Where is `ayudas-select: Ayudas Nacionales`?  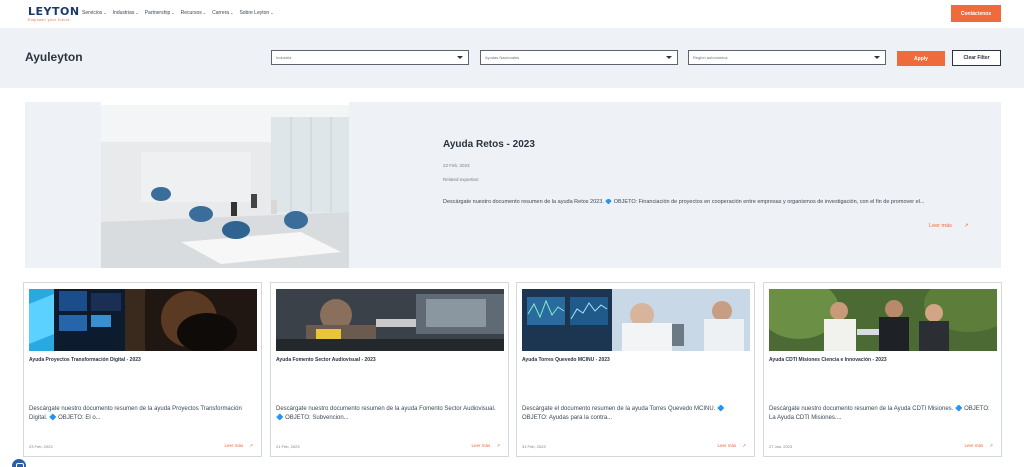
ayudas-select: Ayudas Nacionales is located at coordinates (579, 57).